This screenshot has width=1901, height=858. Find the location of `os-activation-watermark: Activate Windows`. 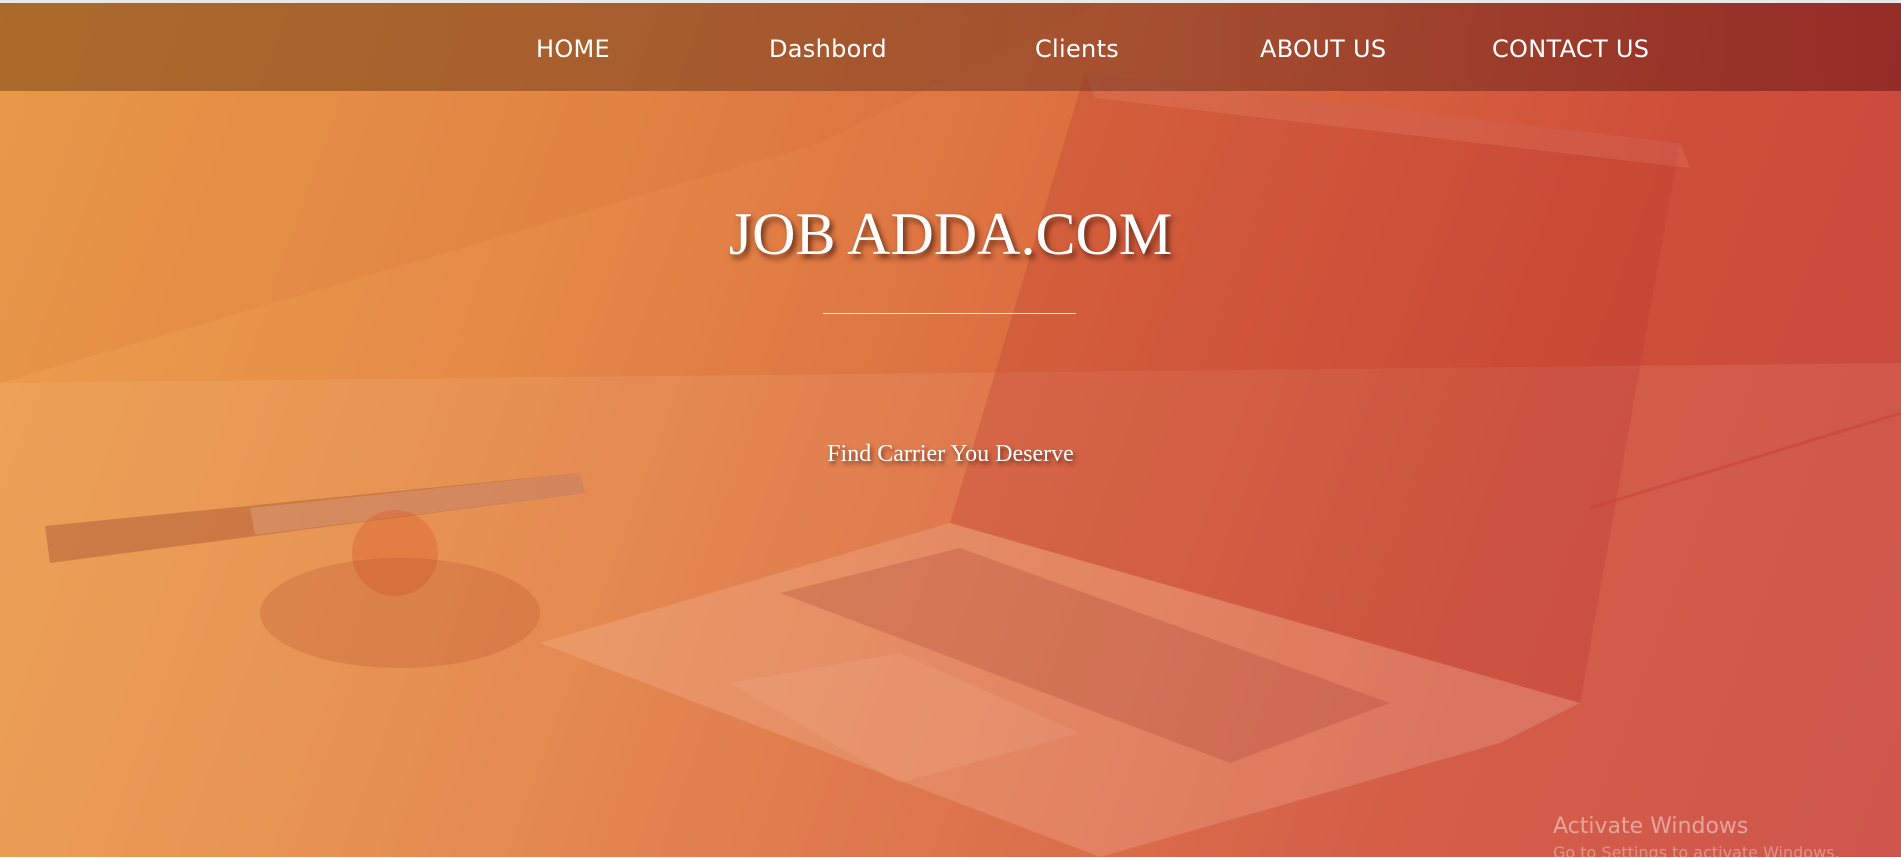

os-activation-watermark: Activate Windows is located at coordinates (1651, 826).